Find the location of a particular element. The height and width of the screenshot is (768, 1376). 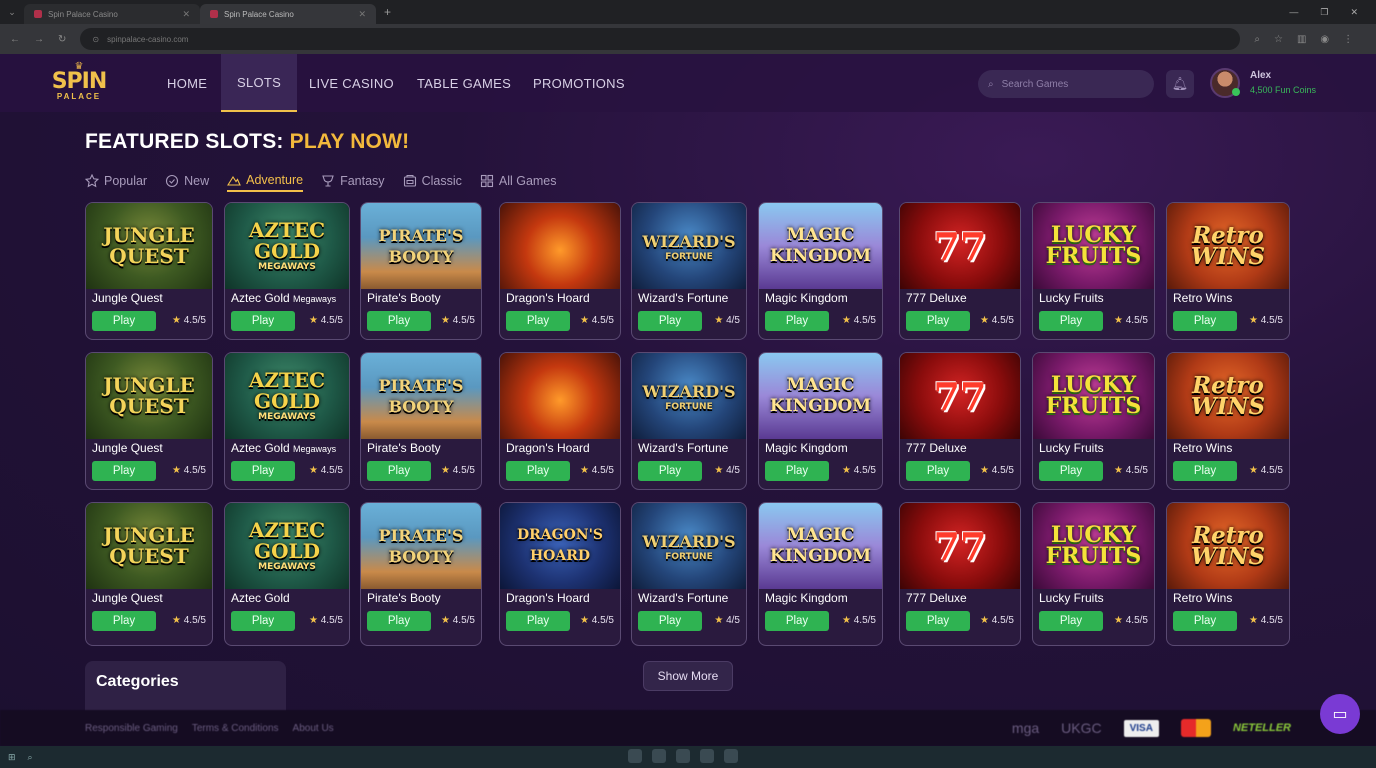

footer-link-terms: Terms & Conditions is located at coordinates (235, 728).